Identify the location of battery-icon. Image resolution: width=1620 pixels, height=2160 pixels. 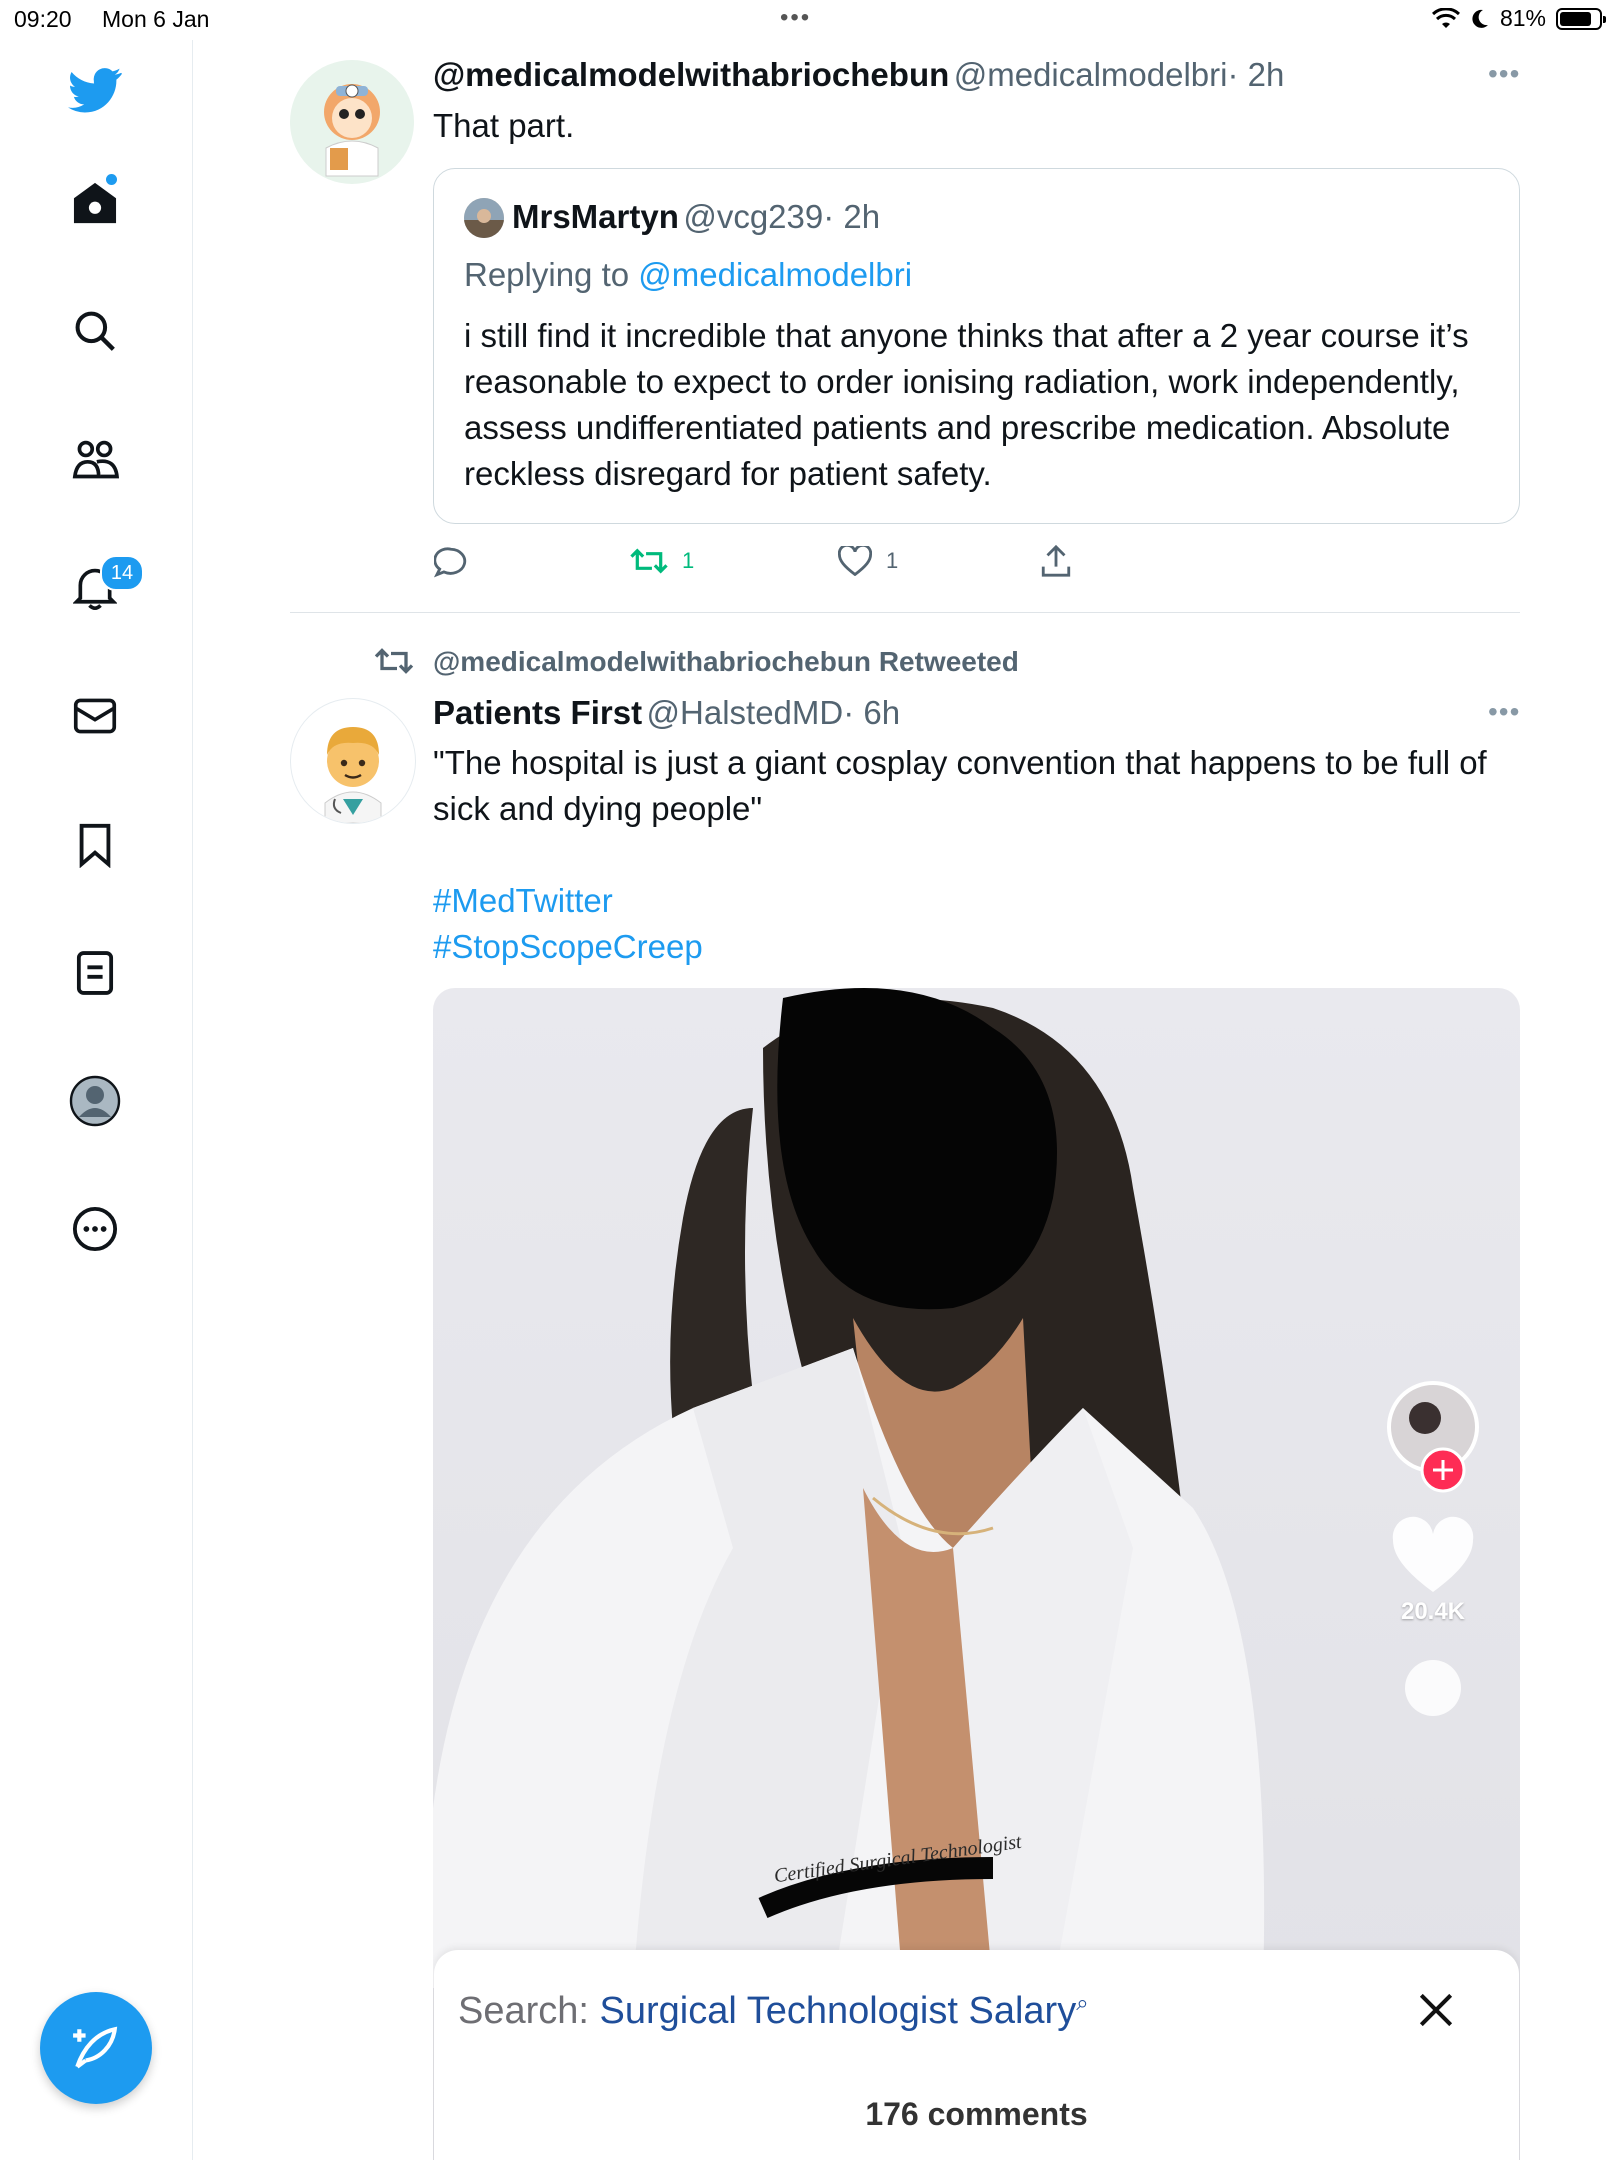
(1581, 18).